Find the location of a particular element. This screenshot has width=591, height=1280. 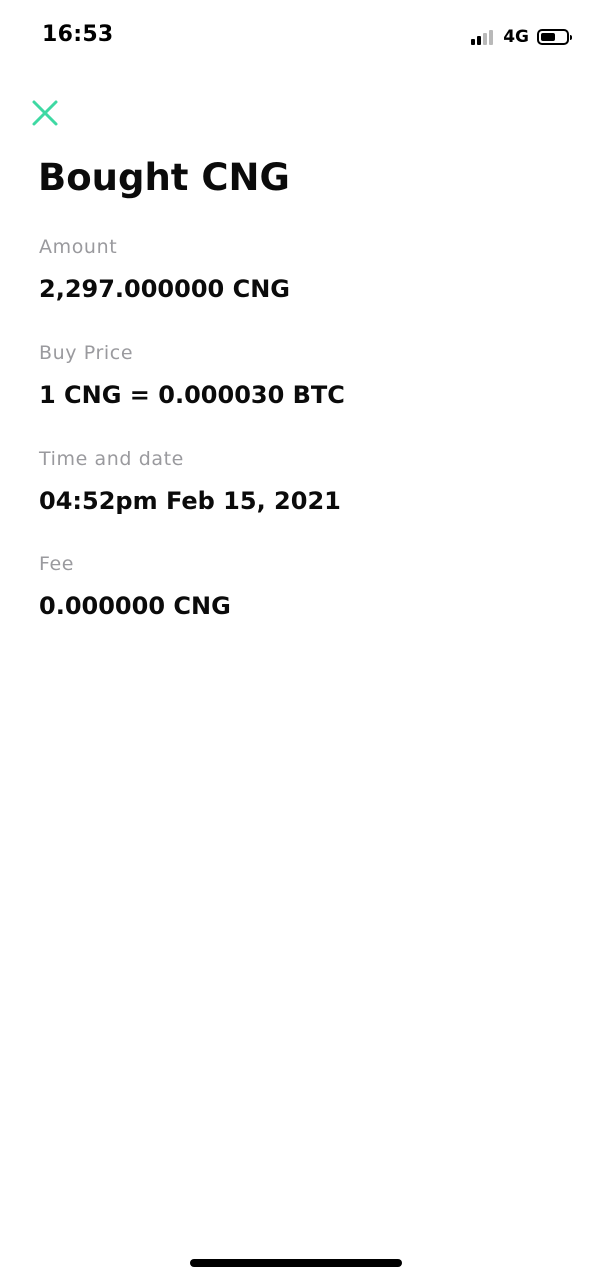

time-date-section: Time and date 04:52pm Feb 15, 2021 is located at coordinates (190, 481).